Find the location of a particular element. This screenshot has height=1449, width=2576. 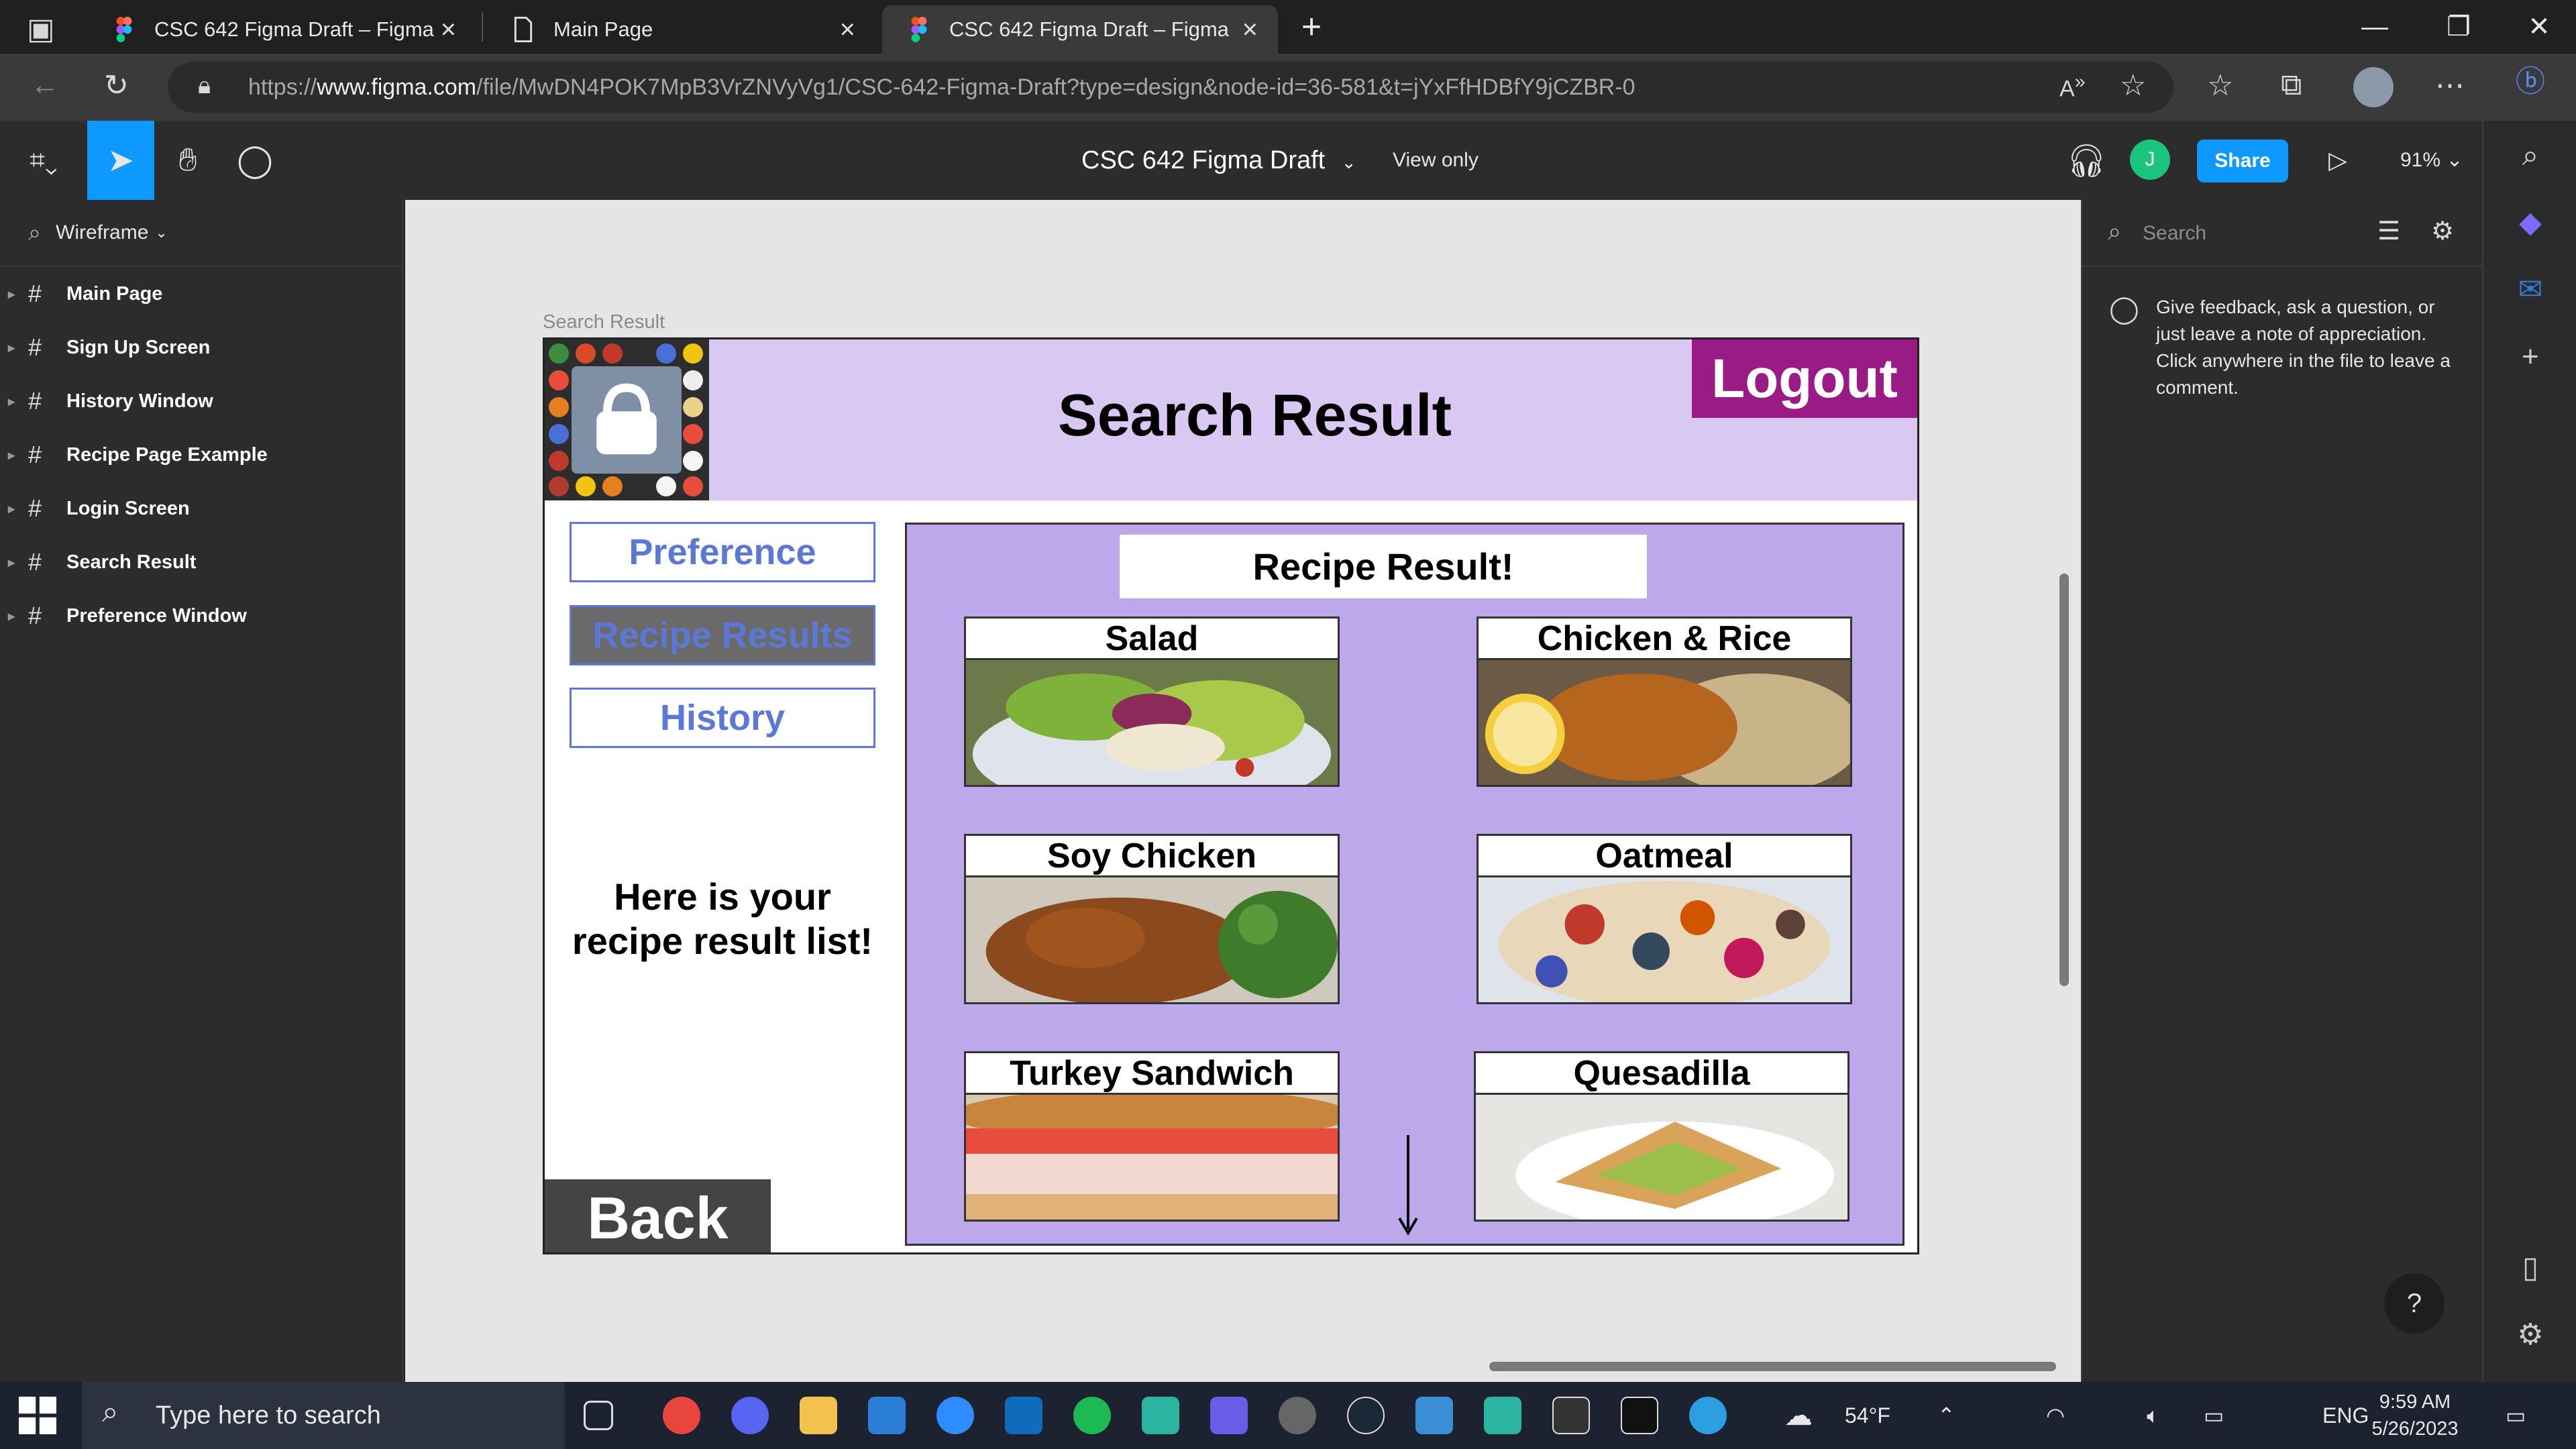

taskbar-search: ⌕ Type here to search is located at coordinates (323, 1415).